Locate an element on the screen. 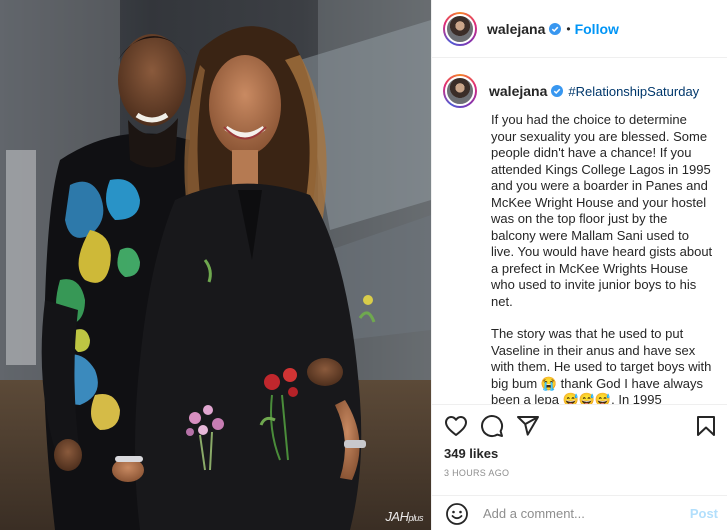 The width and height of the screenshot is (727, 530). caption-avatar is located at coordinates (460, 91).